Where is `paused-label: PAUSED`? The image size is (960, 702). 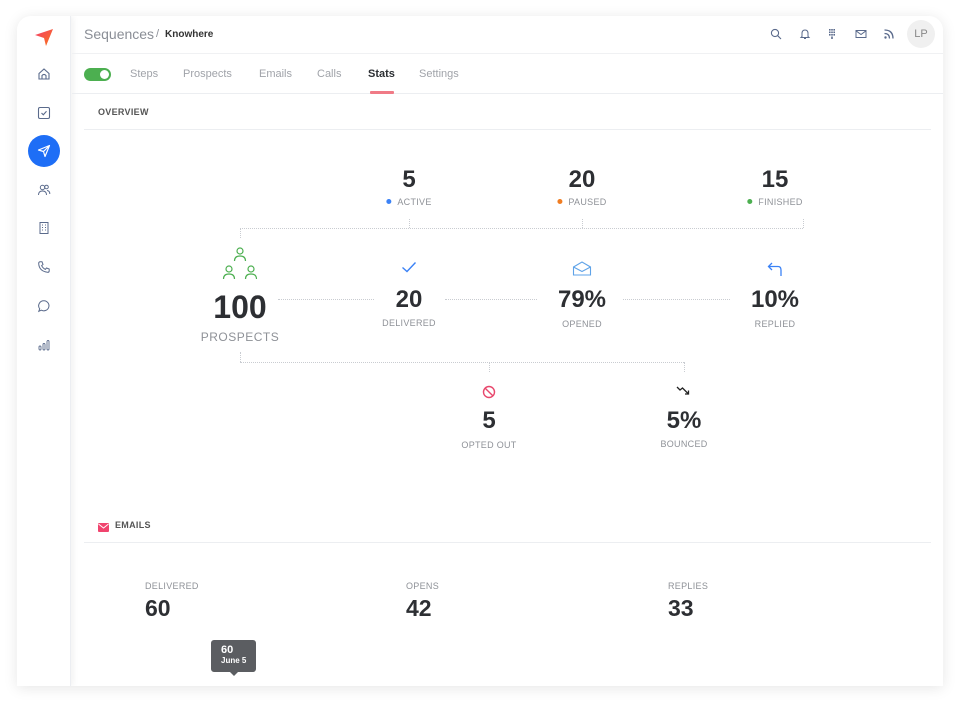 paused-label: PAUSED is located at coordinates (587, 202).